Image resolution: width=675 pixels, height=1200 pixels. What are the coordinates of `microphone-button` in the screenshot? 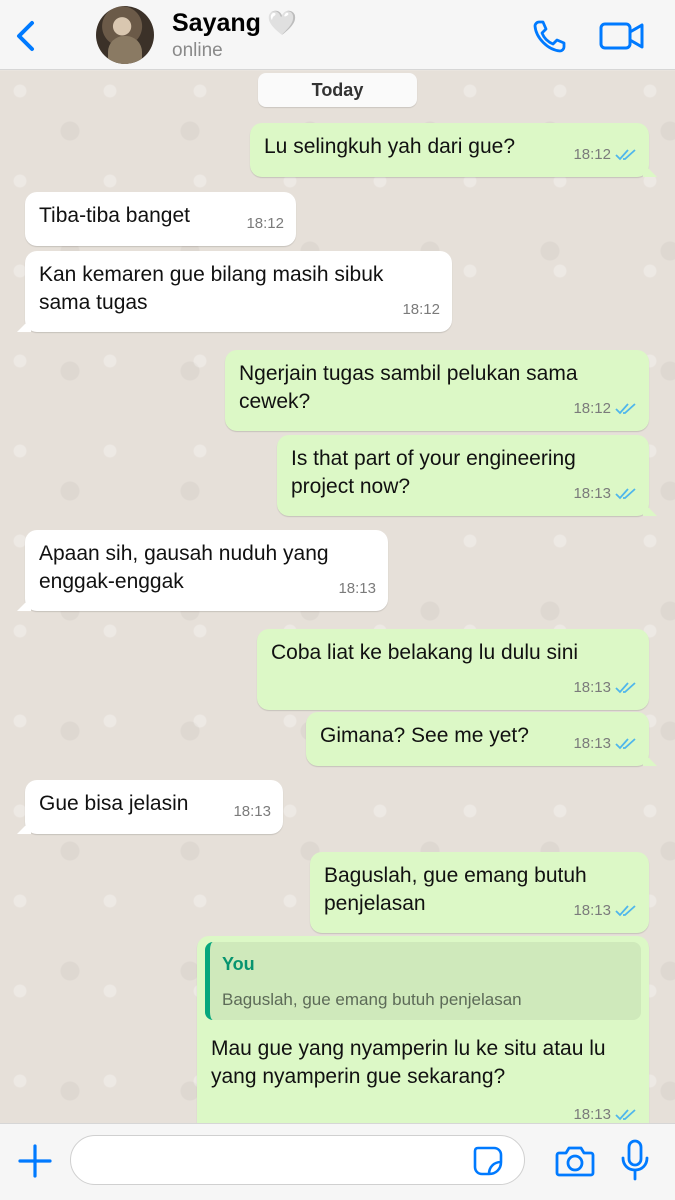 It's located at (635, 1160).